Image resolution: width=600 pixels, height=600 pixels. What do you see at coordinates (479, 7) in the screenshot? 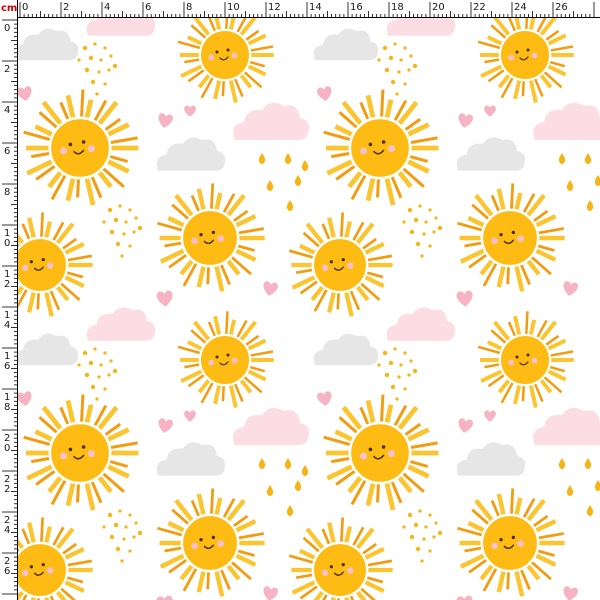
I see `ruler-label-top: 22` at bounding box center [479, 7].